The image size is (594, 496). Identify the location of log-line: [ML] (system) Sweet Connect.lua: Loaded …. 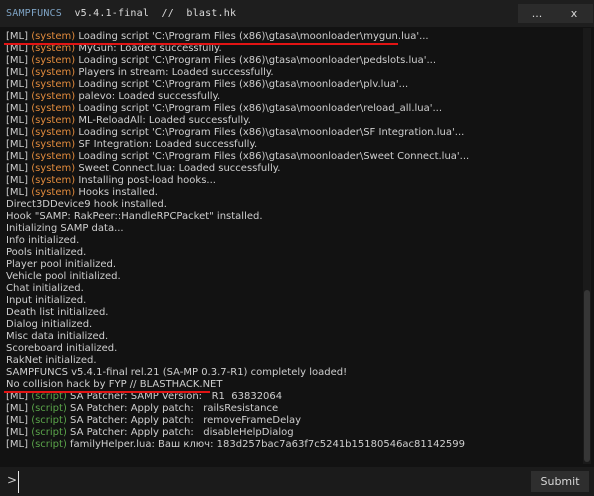
(143, 169).